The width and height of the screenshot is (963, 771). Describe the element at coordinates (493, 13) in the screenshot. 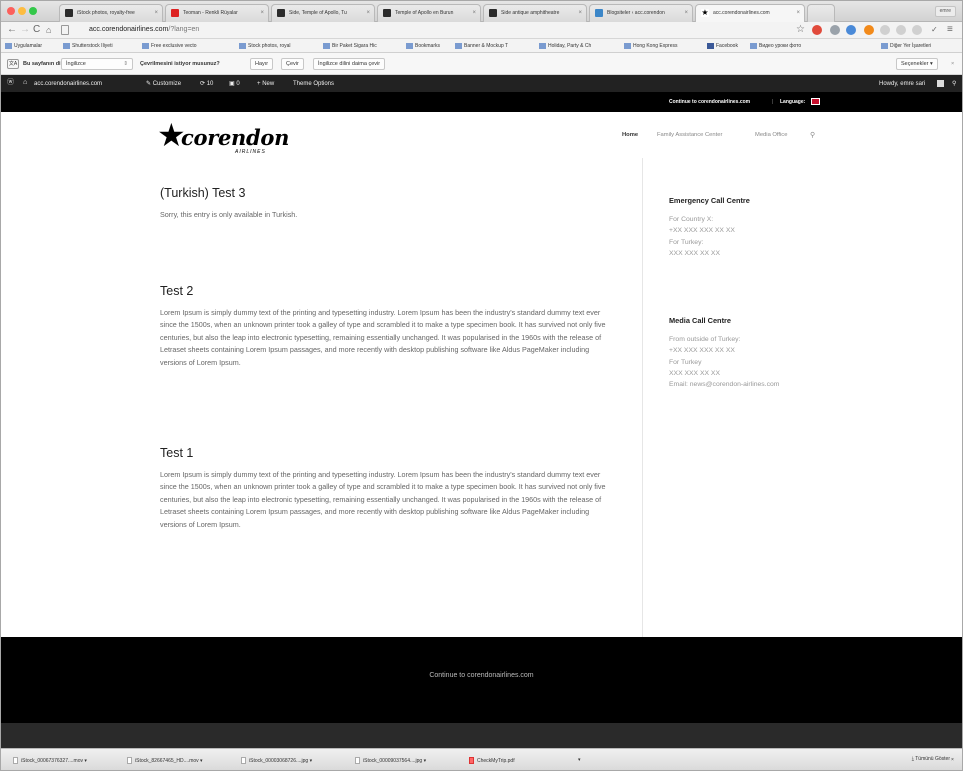

I see `istock-favicon-icon` at that location.